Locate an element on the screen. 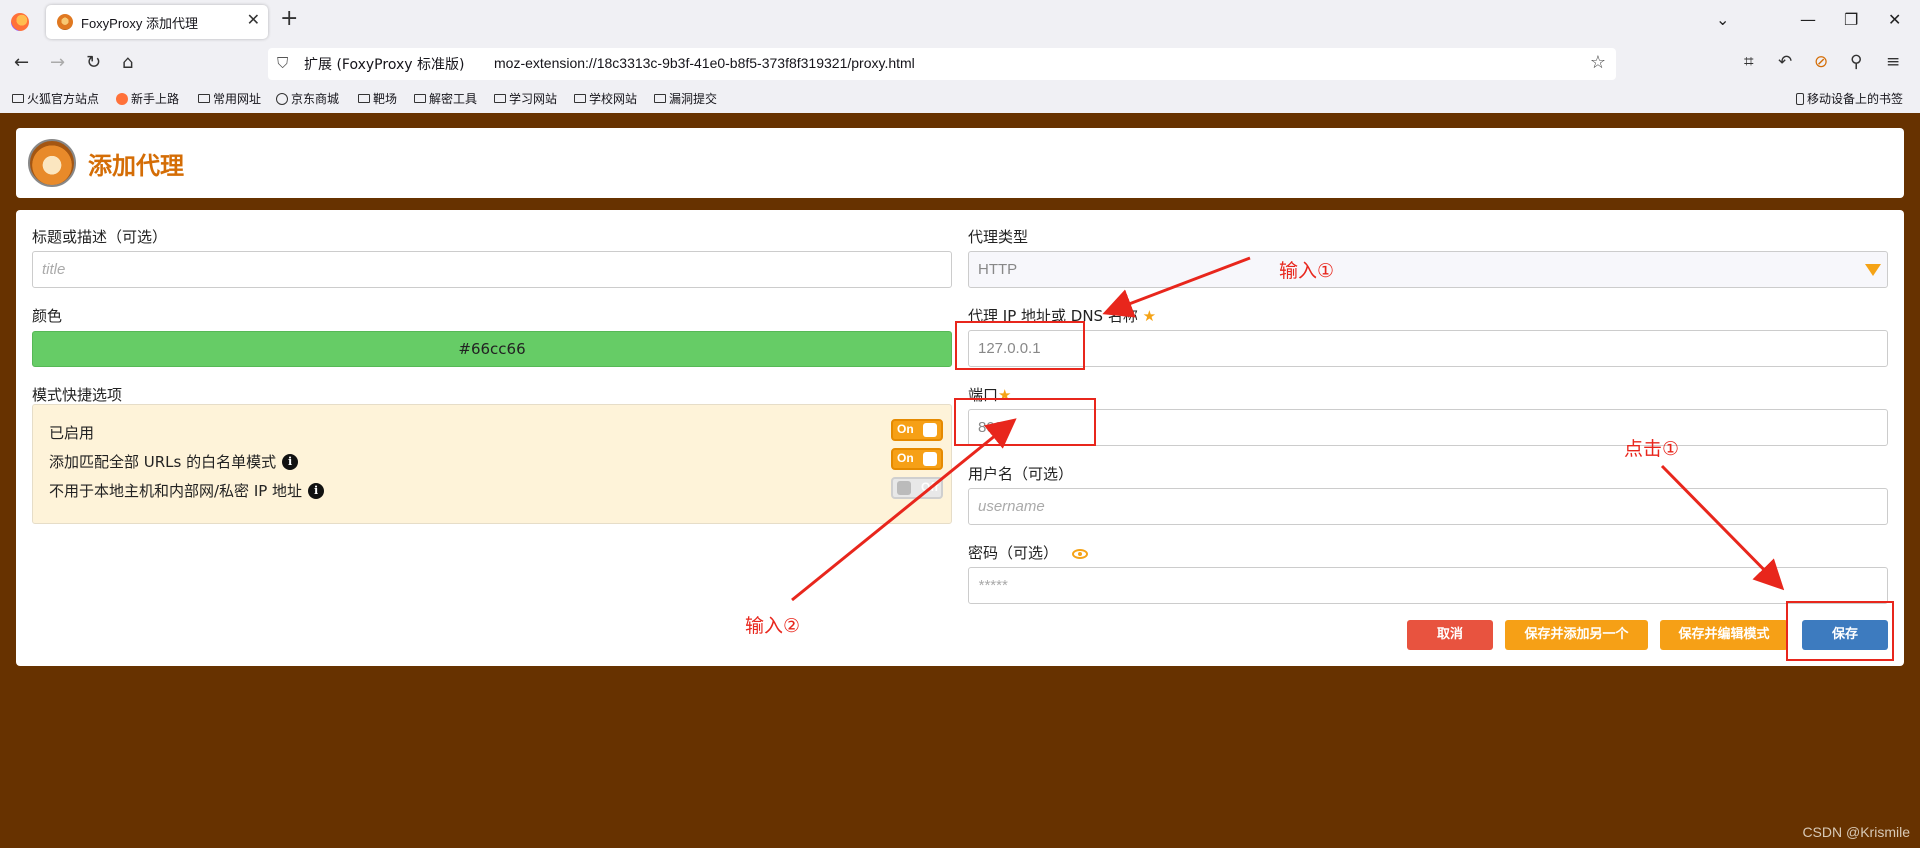 The image size is (1920, 848). port-input: 8080 is located at coordinates (1428, 427).